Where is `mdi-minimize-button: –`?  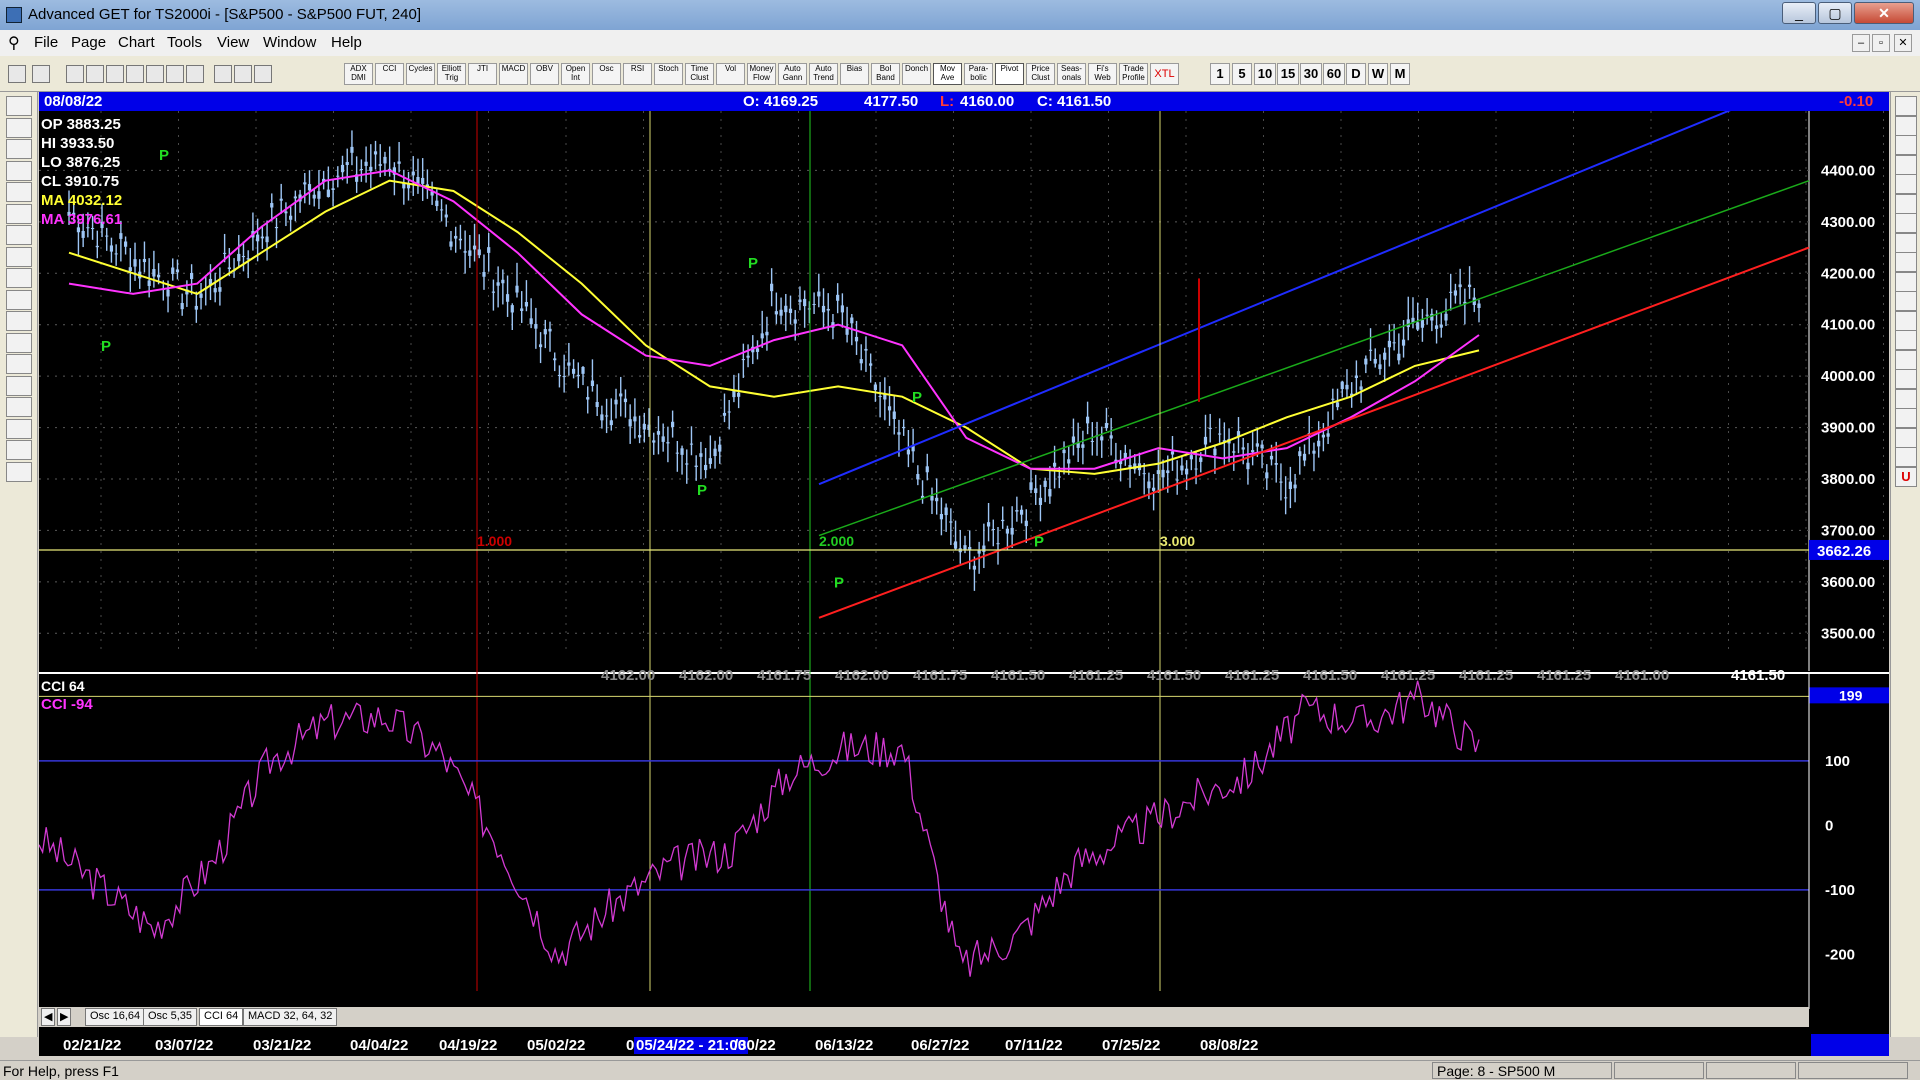 mdi-minimize-button: – is located at coordinates (1861, 43).